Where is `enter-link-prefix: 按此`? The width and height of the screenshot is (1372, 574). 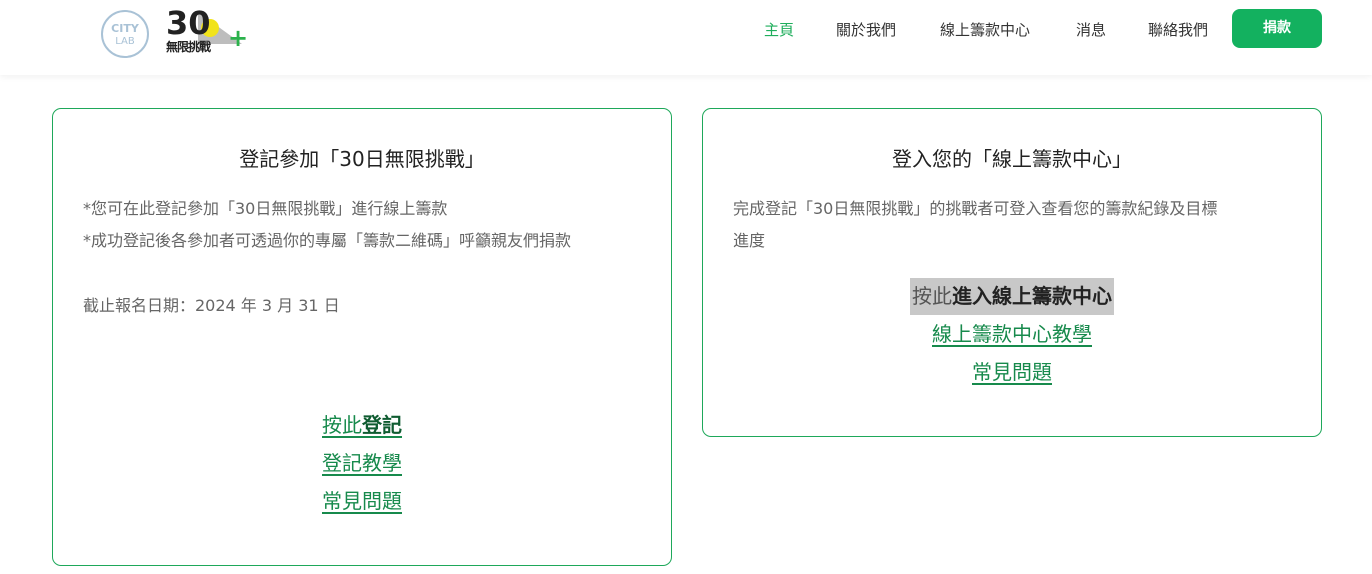 enter-link-prefix: 按此 is located at coordinates (932, 296).